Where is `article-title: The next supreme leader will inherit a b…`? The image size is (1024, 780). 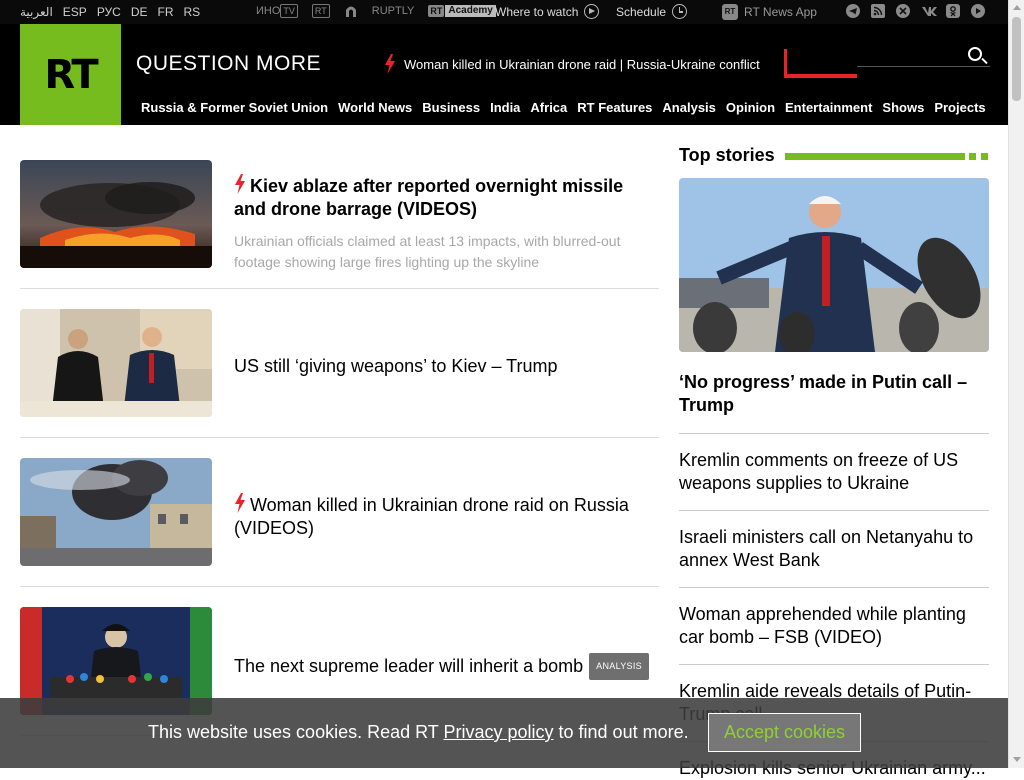
article-title: The next supreme leader will inherit a b… is located at coordinates (444, 666).